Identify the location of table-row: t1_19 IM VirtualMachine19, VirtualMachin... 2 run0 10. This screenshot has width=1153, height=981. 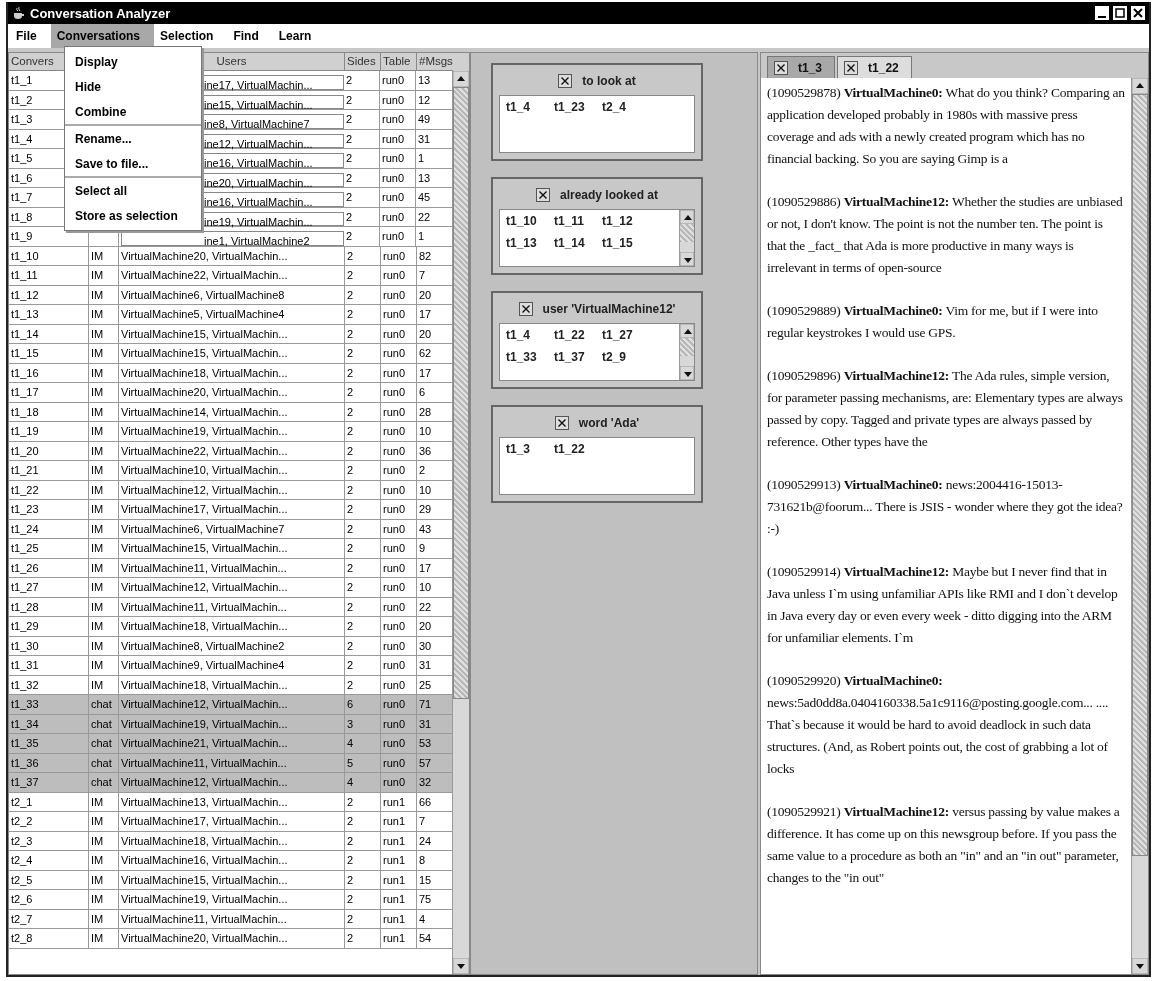
(230, 432).